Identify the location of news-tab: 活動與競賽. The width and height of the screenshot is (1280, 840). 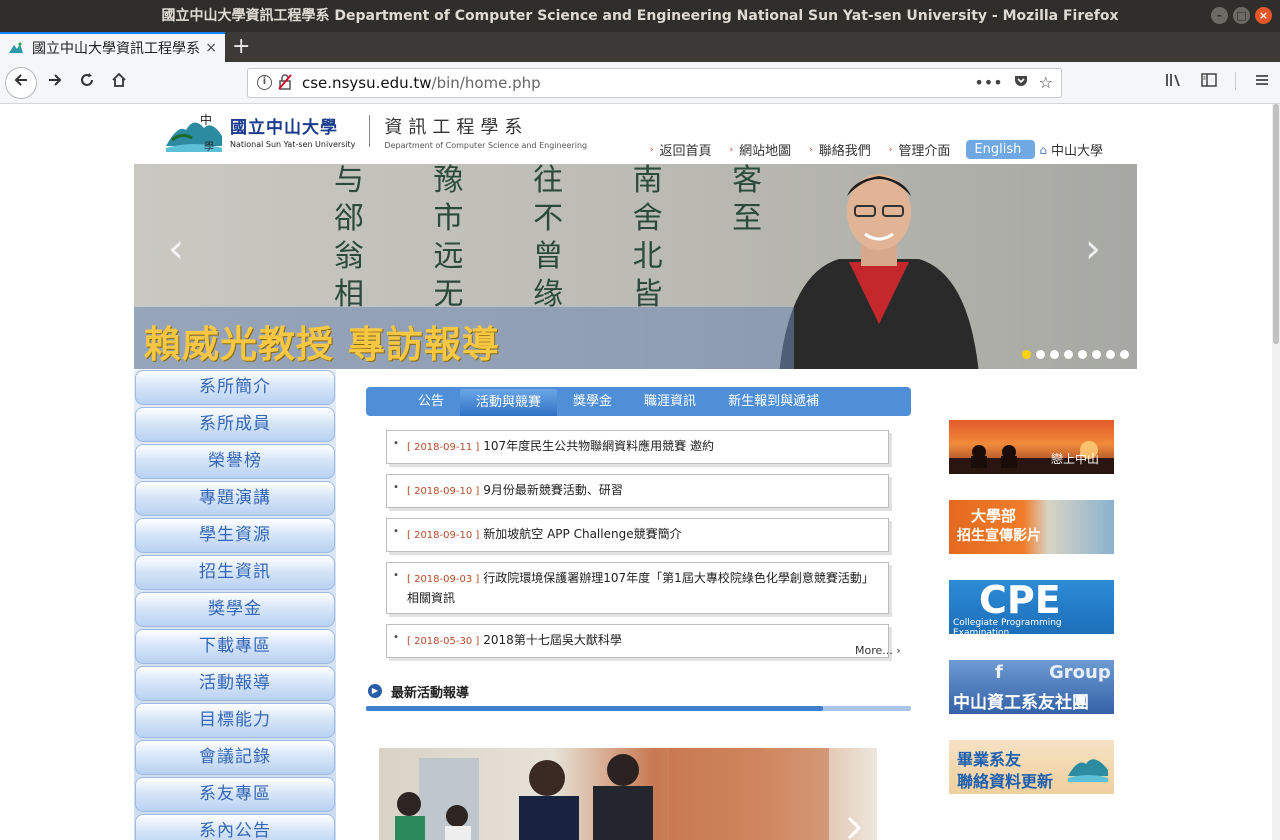
(509, 402).